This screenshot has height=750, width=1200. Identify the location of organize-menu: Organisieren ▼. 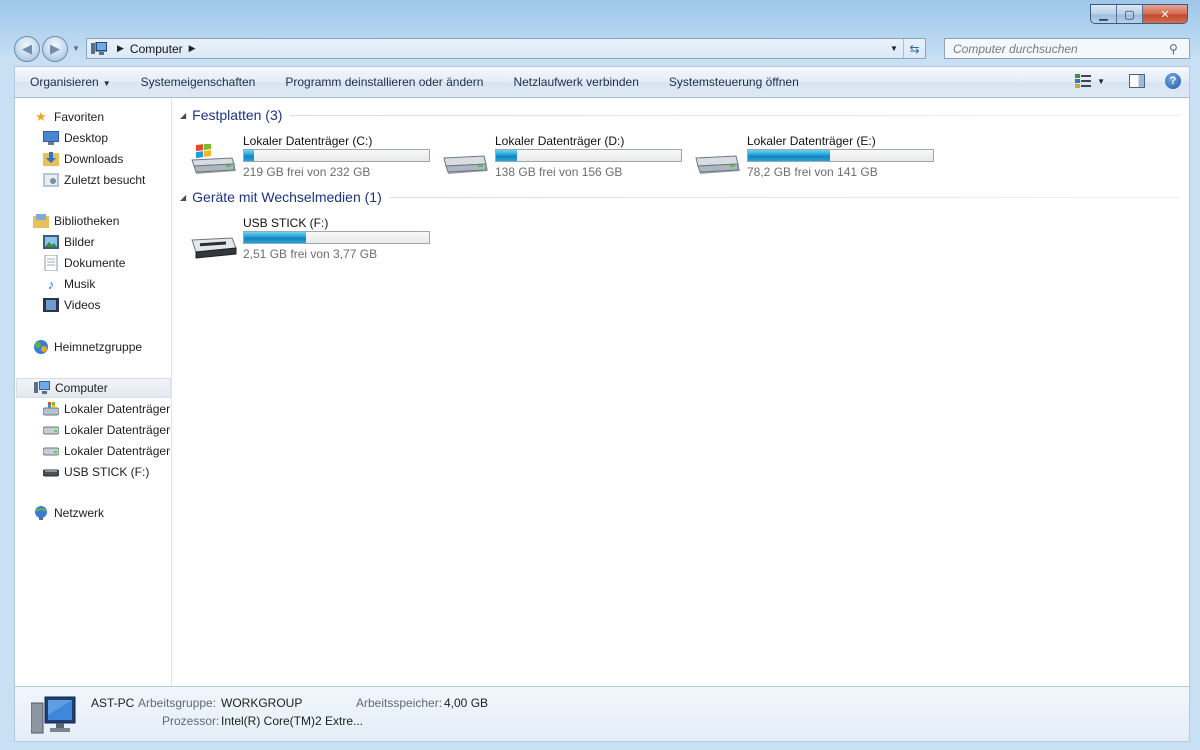
(70, 82).